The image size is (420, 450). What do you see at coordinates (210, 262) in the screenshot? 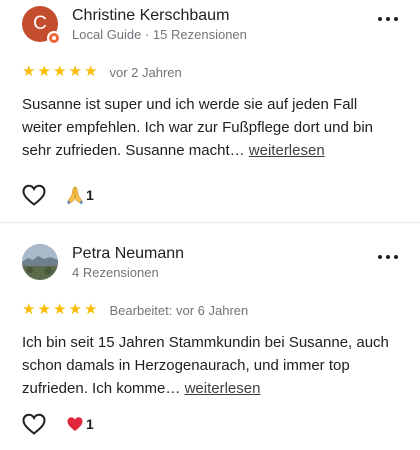
I see `review-header: Petra Neumann 4 Rezensionen` at bounding box center [210, 262].